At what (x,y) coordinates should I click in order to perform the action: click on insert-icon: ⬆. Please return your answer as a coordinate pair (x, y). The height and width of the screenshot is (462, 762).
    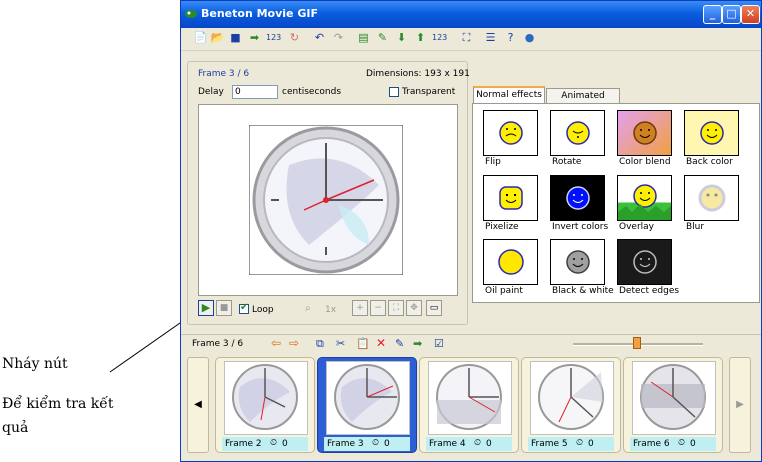
    Looking at the image, I should click on (420, 37).